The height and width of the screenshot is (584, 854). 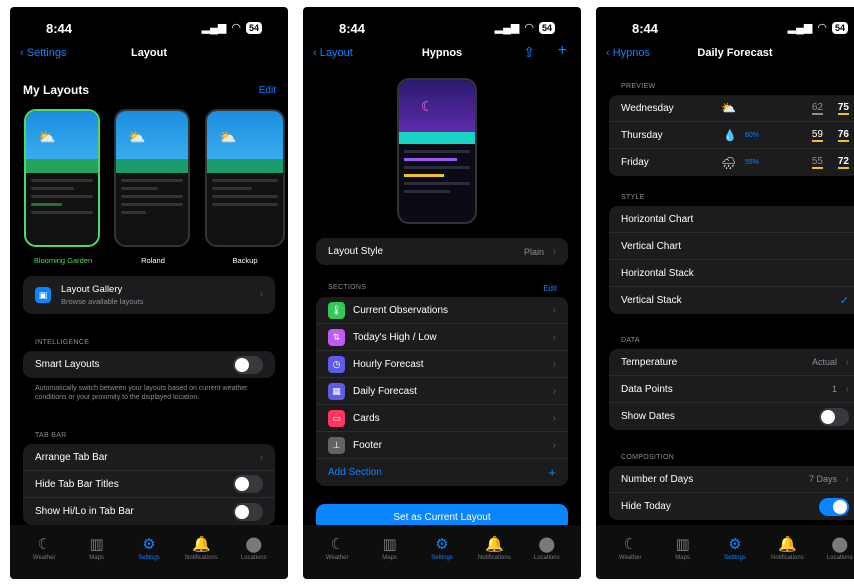 What do you see at coordinates (442, 30) in the screenshot?
I see `status-bar: 8:44 ▂▄▆ ◠ 54` at bounding box center [442, 30].